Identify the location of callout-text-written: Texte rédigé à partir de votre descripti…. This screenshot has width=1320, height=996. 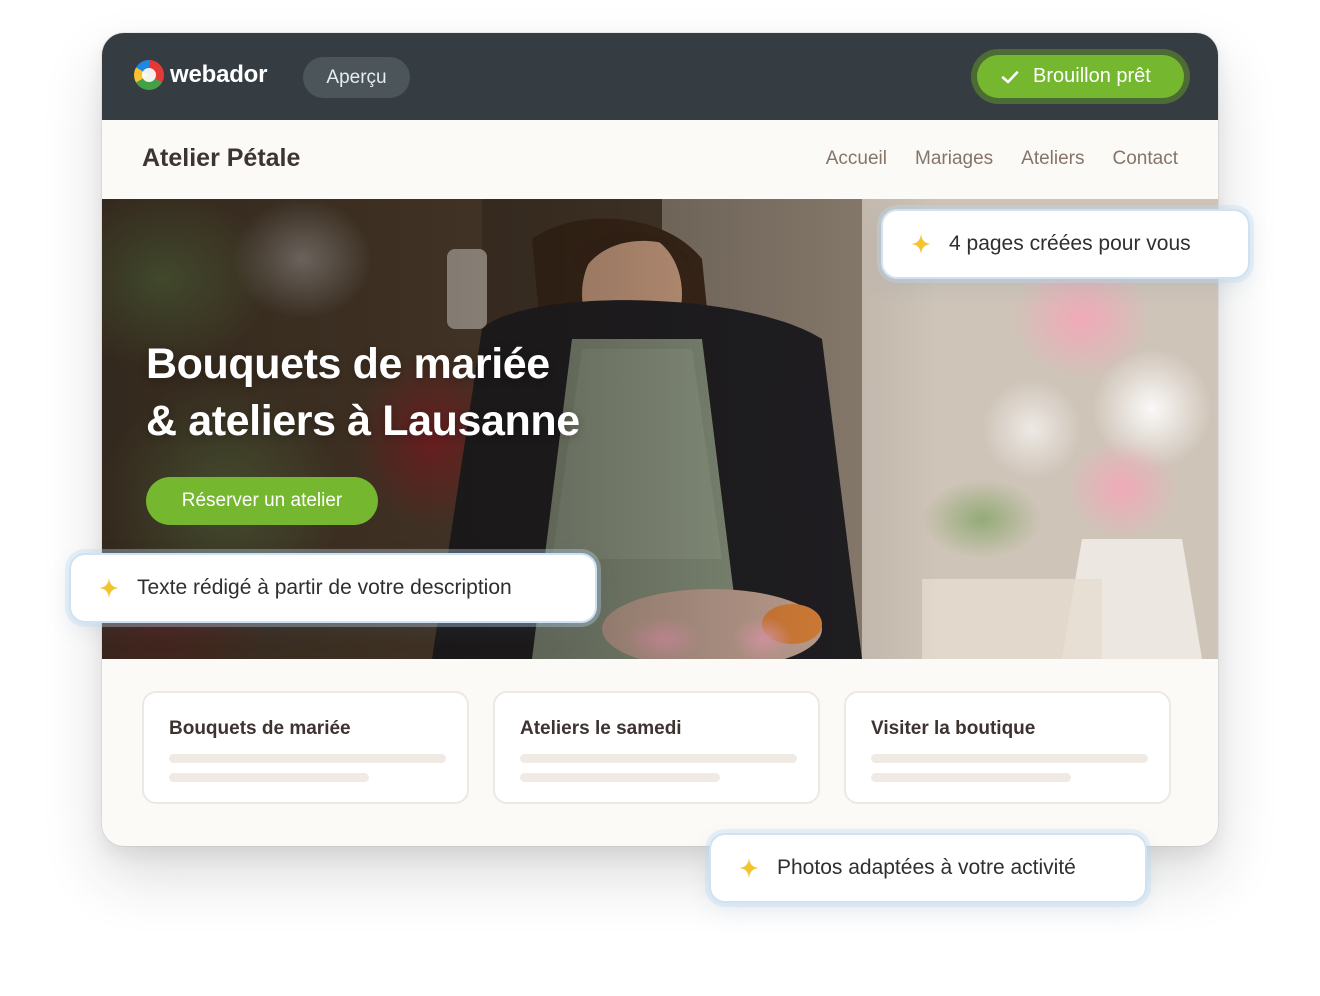
(333, 588).